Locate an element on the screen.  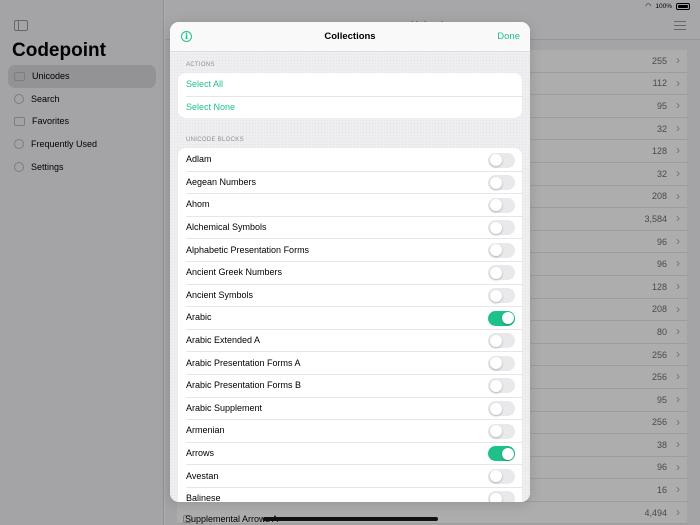
actions-group: Select All Select None is located at coordinates (350, 96).